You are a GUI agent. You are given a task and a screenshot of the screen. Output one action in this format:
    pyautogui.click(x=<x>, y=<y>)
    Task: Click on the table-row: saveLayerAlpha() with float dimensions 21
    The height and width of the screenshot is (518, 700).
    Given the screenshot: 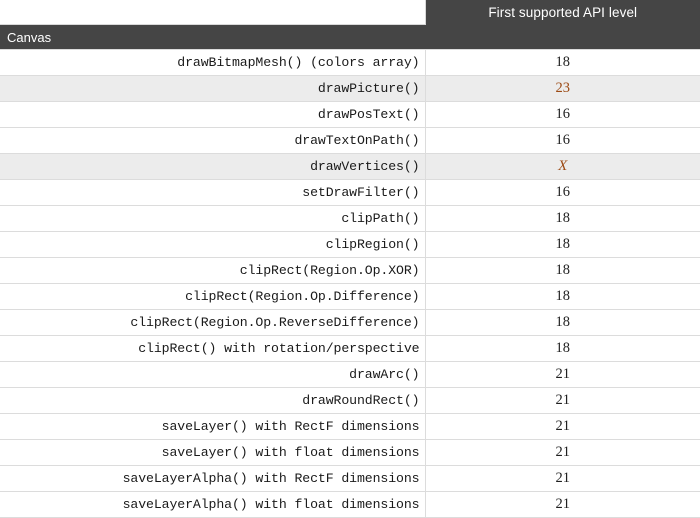 What is the action you would take?
    pyautogui.click(x=350, y=504)
    